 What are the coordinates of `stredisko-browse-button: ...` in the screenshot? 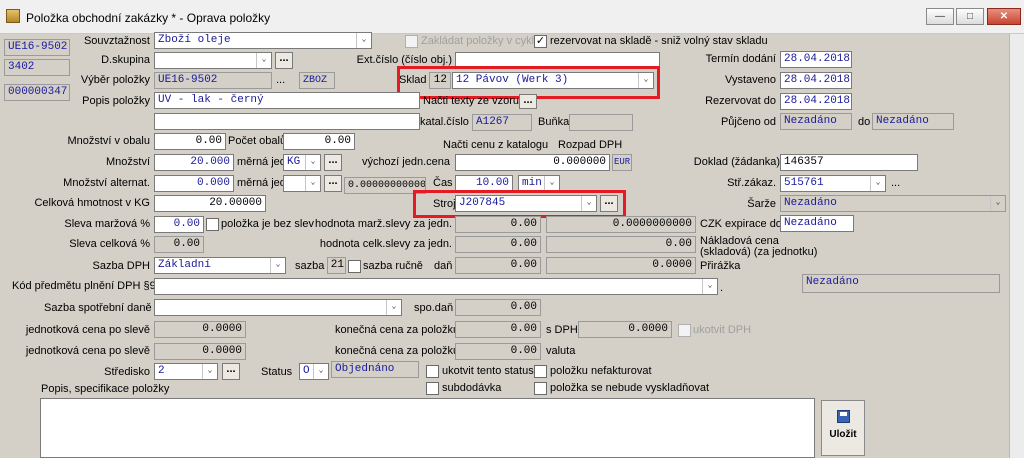 It's located at (231, 371).